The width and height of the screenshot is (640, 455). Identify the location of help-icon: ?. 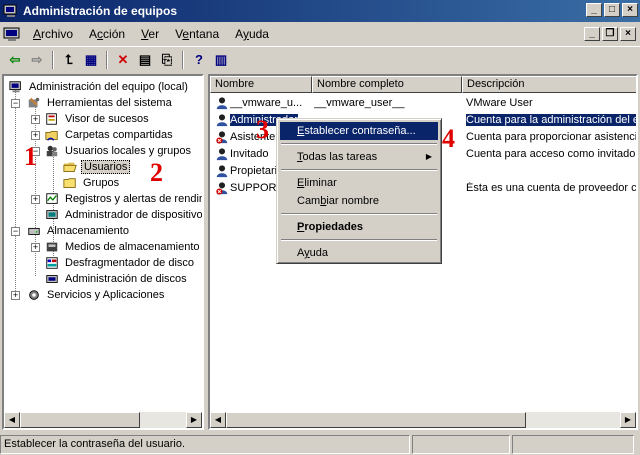
(199, 59).